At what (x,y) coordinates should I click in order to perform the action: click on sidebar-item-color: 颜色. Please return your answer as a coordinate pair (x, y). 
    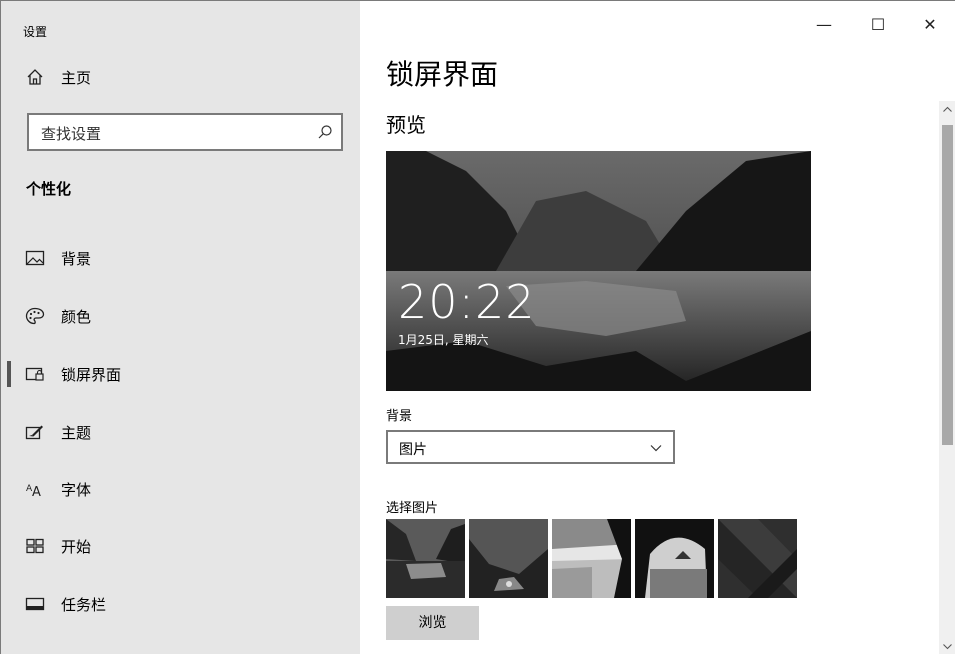
    Looking at the image, I should click on (180, 317).